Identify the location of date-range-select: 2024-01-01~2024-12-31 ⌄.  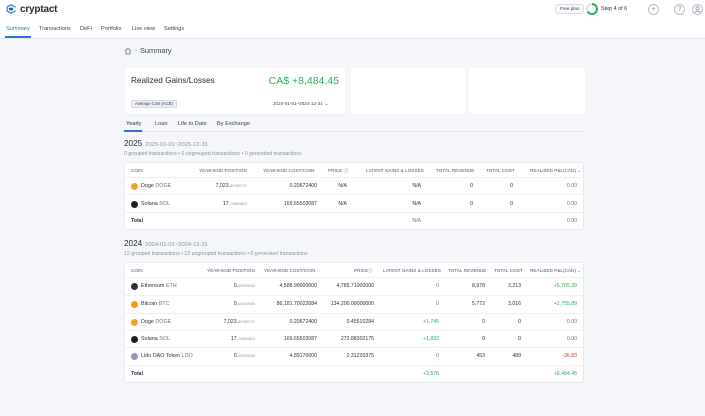
(301, 104).